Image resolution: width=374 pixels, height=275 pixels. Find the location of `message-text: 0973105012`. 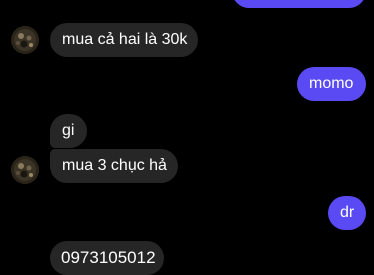

message-text: 0973105012 is located at coordinates (108, 257).